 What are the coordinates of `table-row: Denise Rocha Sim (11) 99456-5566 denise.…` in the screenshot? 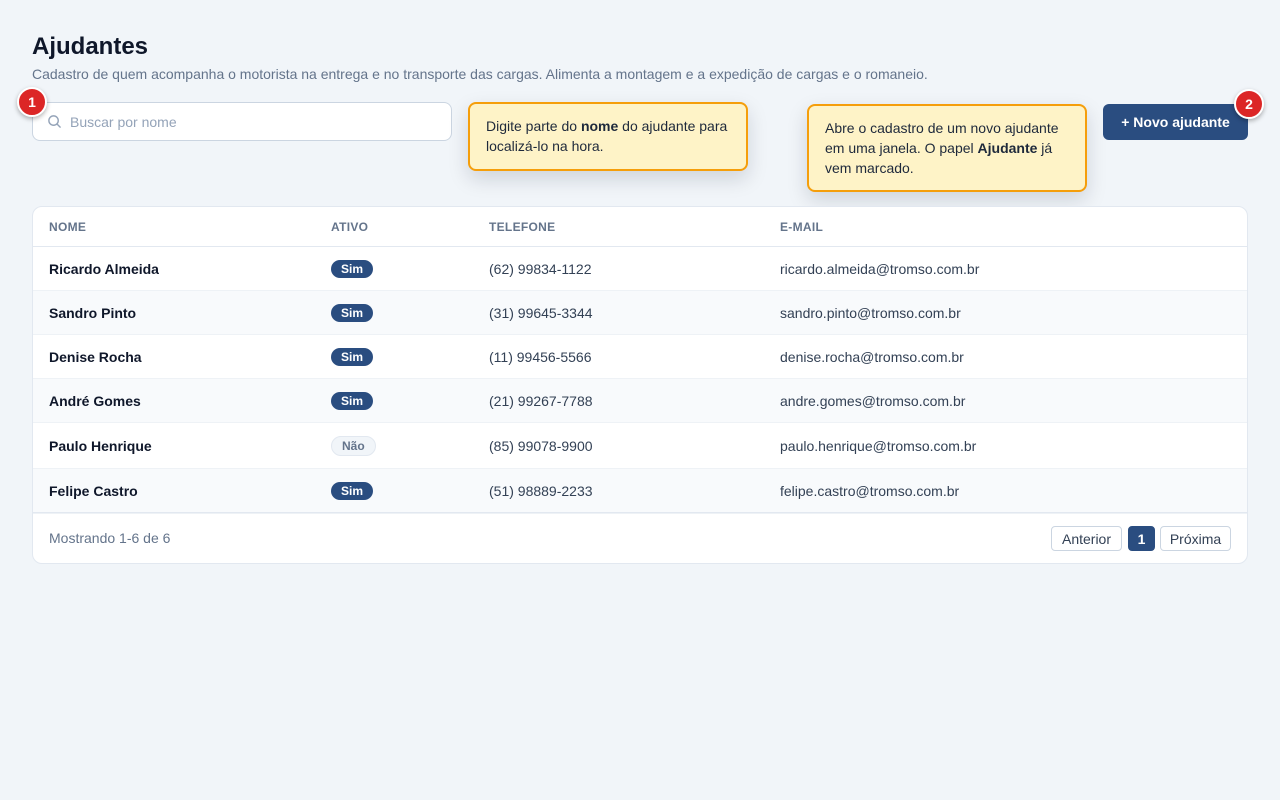 It's located at (640, 357).